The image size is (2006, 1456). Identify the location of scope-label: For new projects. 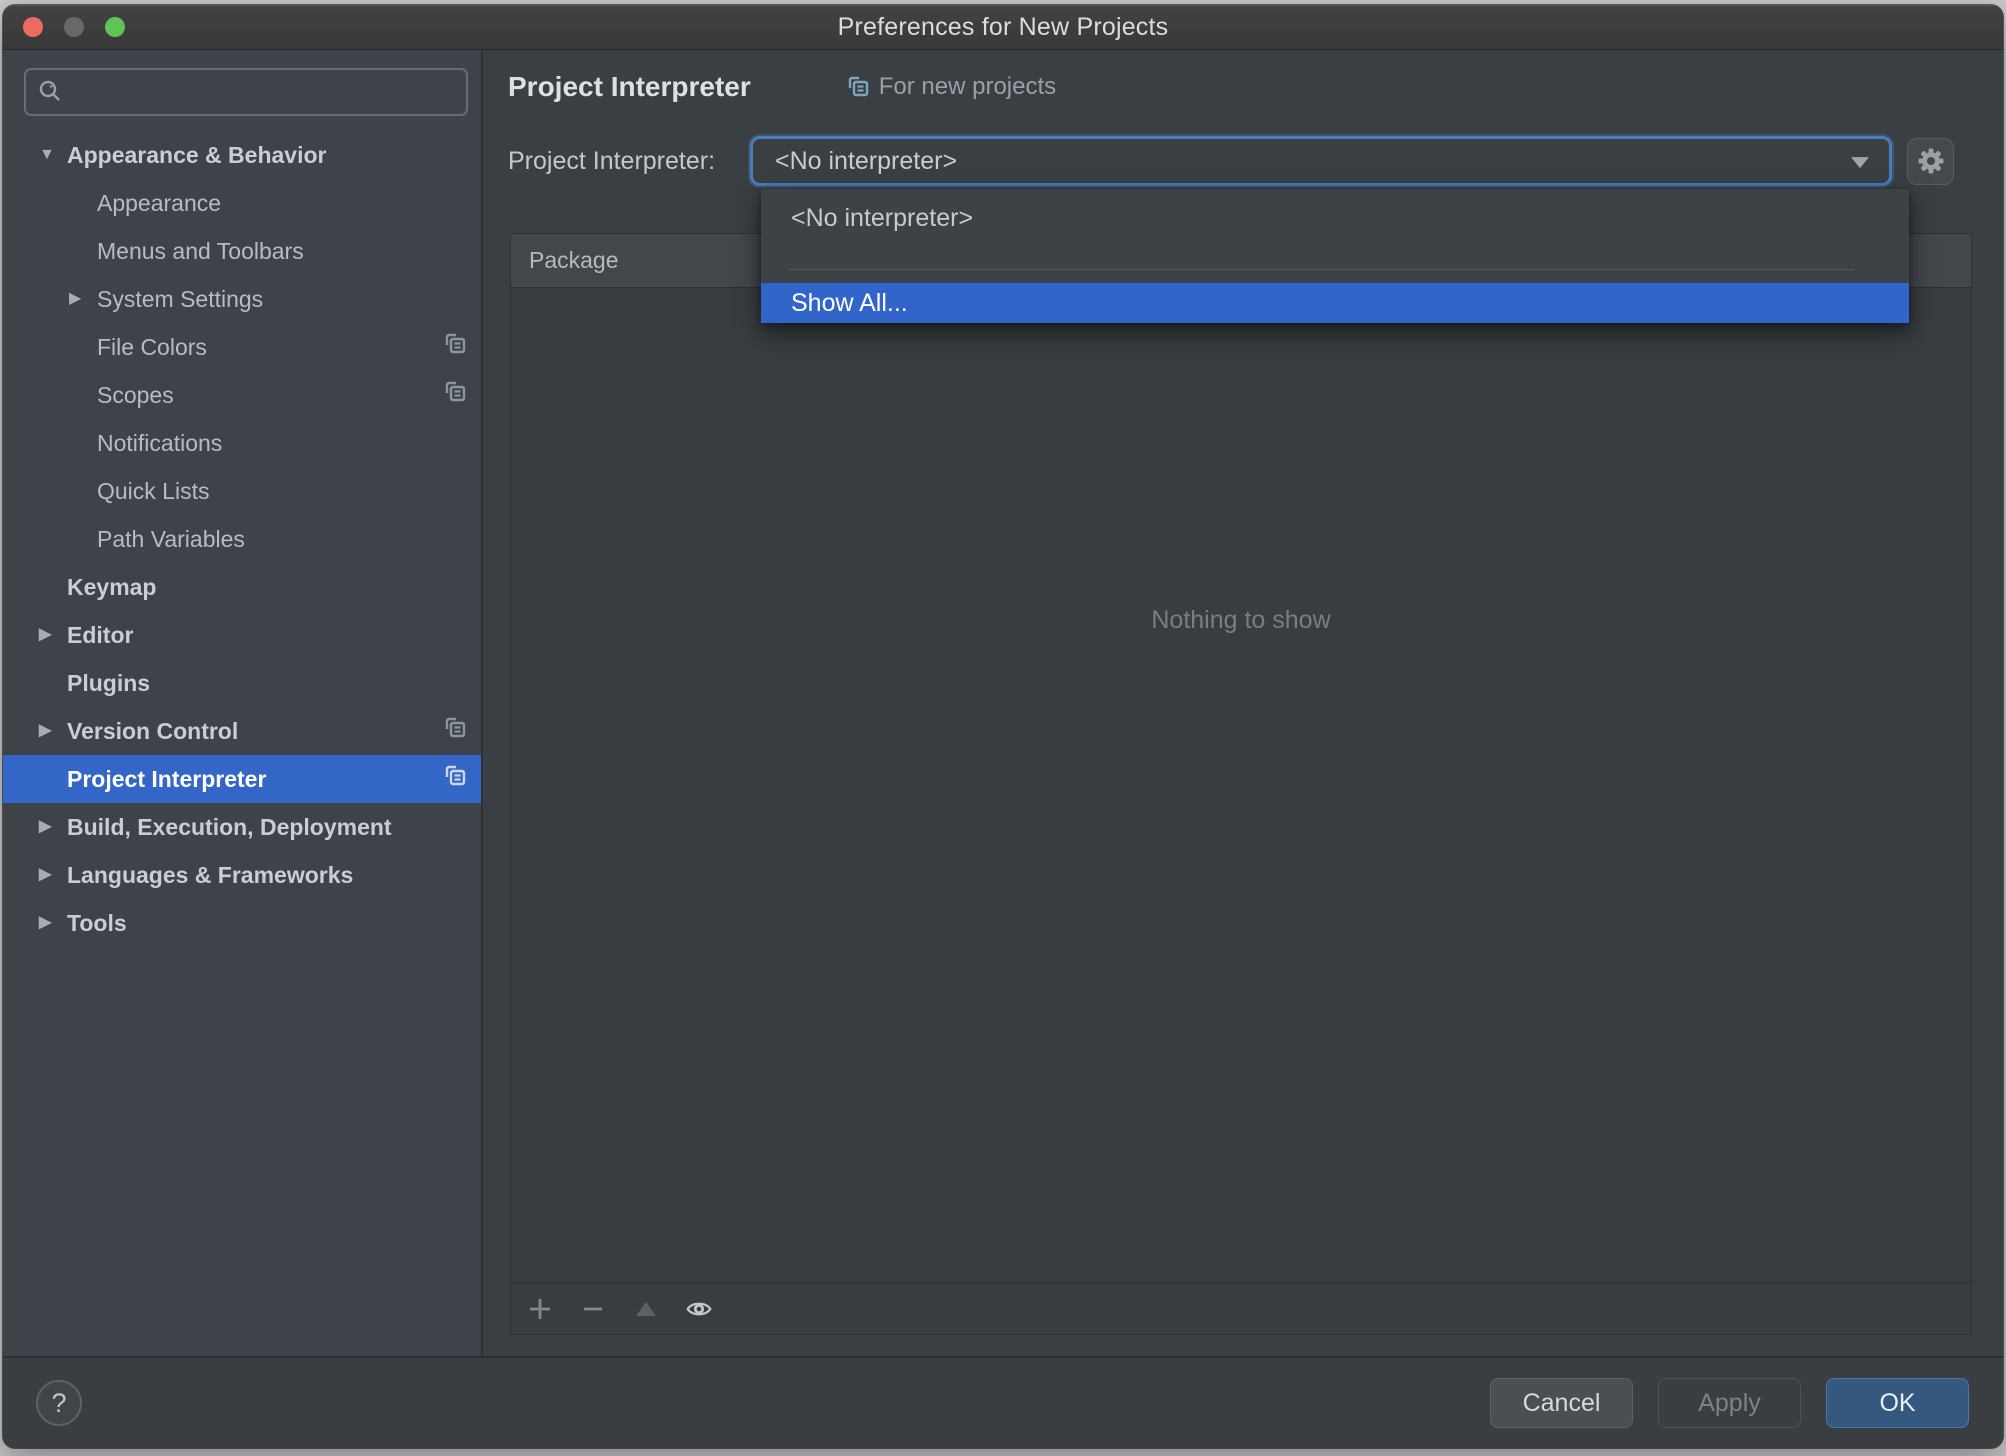
(967, 86).